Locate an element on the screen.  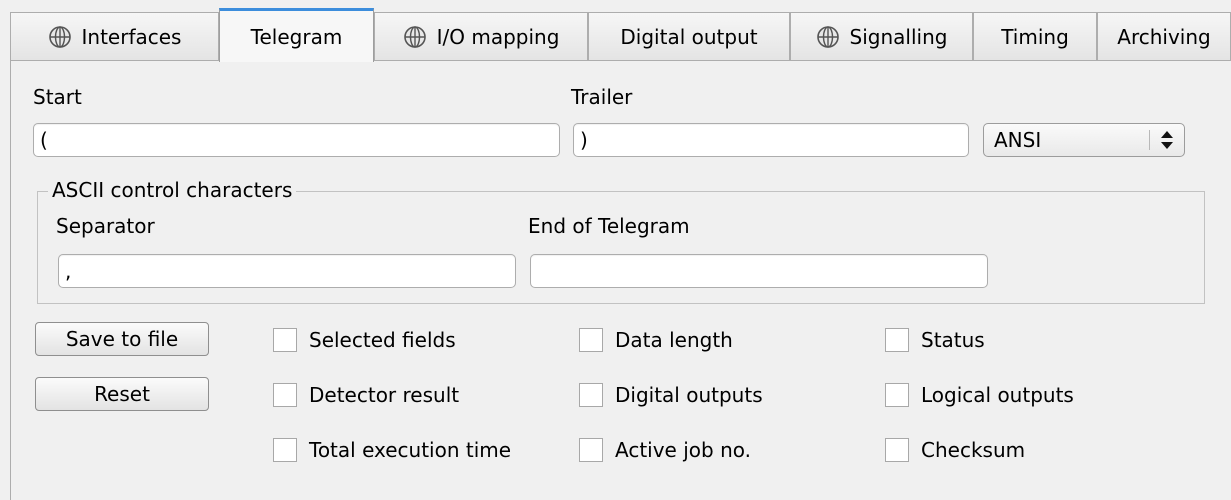
tab-digital-output: Digital output is located at coordinates (689, 36).